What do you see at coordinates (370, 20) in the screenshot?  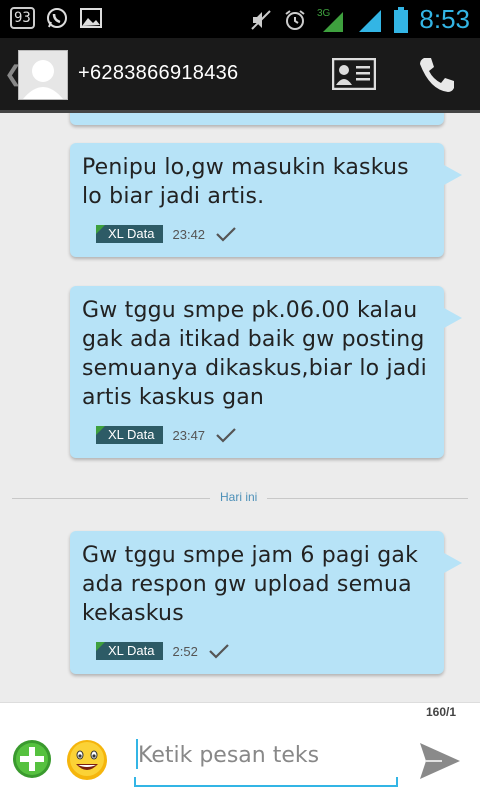 I see `wifi-signal-icon` at bounding box center [370, 20].